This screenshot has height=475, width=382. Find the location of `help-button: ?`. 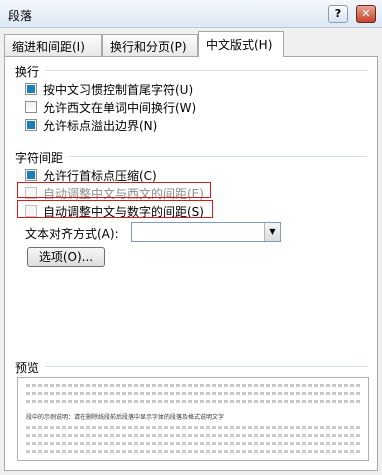

help-button: ? is located at coordinates (338, 14).